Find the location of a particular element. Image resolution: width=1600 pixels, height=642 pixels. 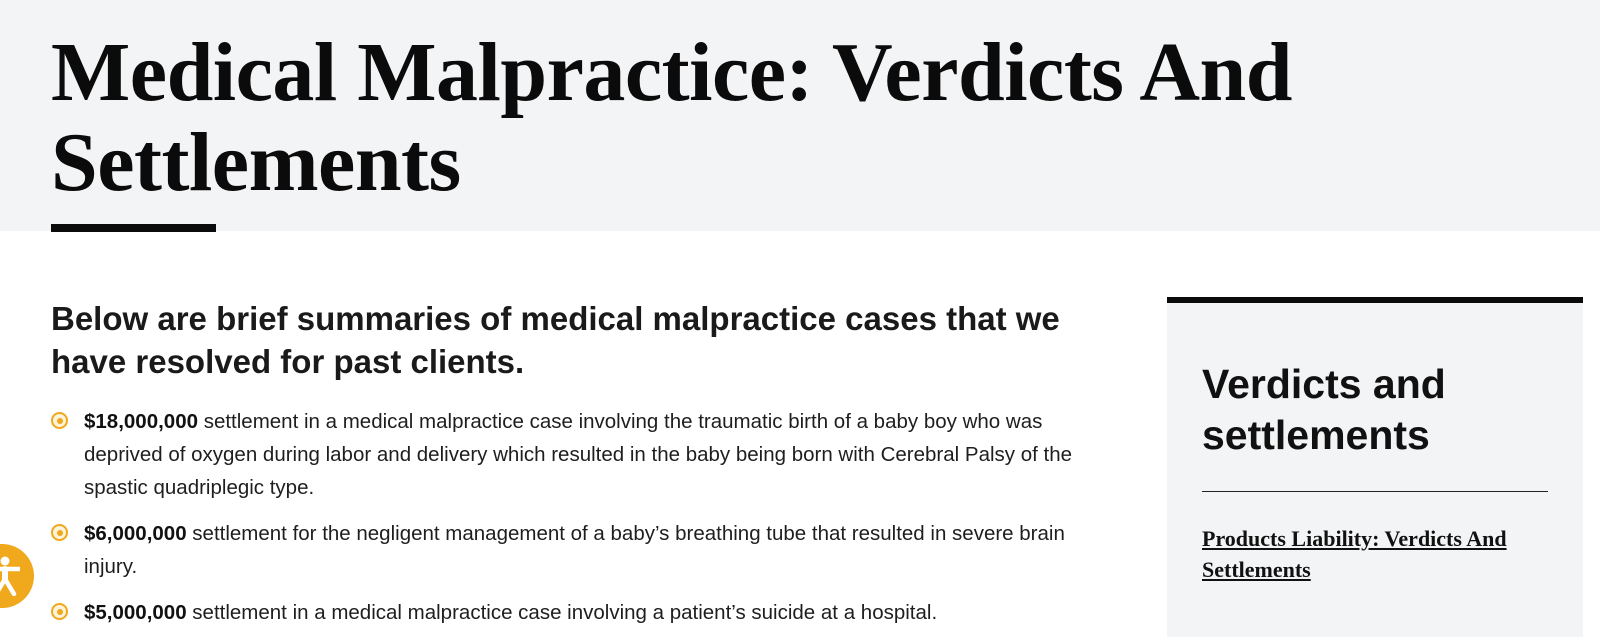

case-amount: $5,000,000 is located at coordinates (135, 612).